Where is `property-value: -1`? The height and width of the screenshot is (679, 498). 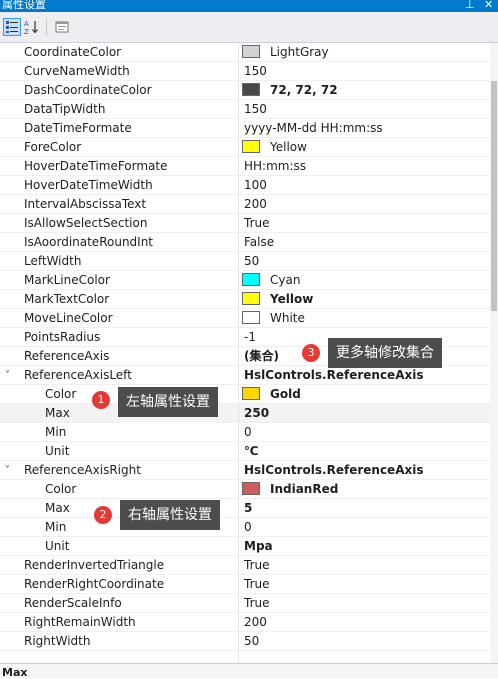 property-value: -1 is located at coordinates (250, 337).